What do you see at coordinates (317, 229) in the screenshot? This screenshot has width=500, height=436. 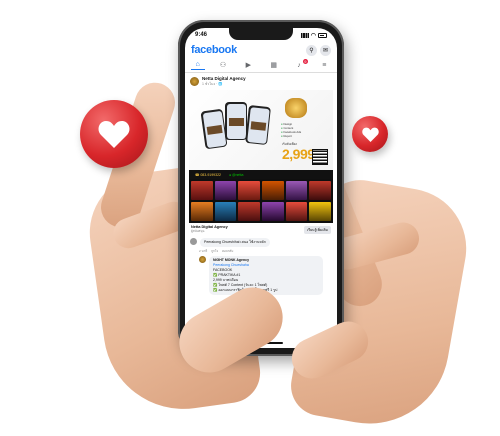 I see `learn-more-button: เรียนรู้เพิ่มเติม` at bounding box center [317, 229].